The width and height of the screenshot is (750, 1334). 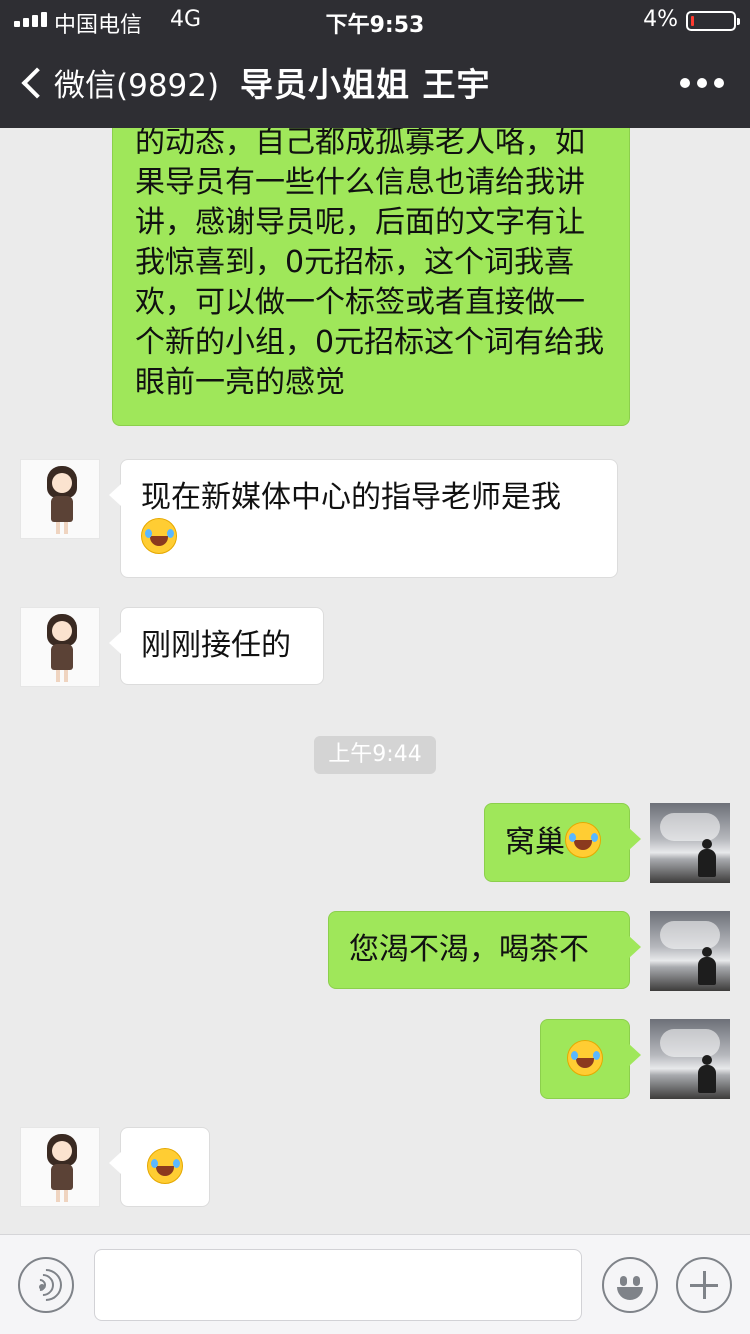 I want to click on message-input, so click(x=338, y=1285).